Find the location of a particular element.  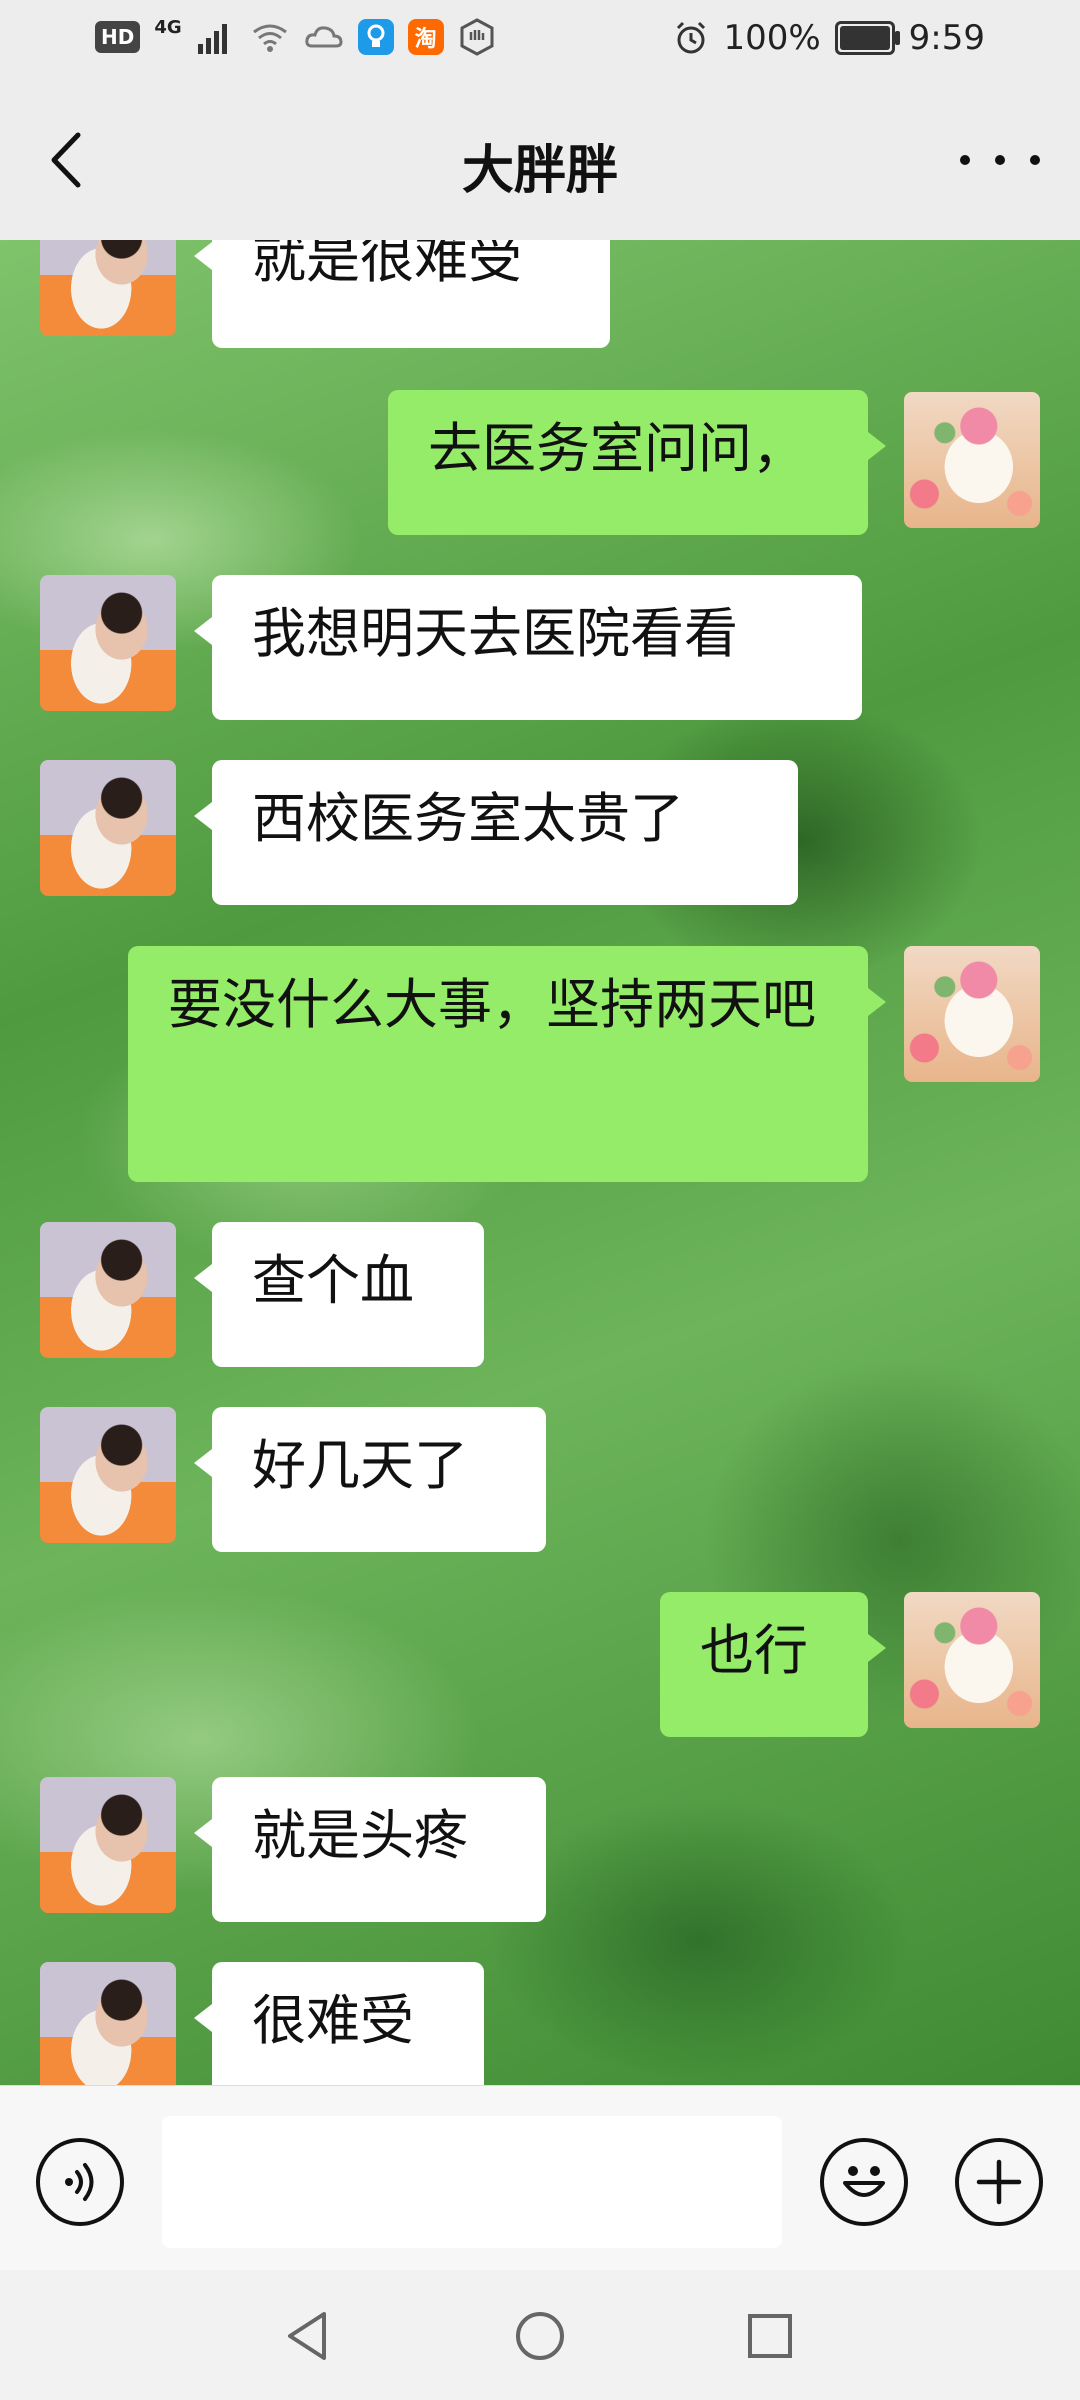

page-title: 大胖胖 is located at coordinates (539, 171).